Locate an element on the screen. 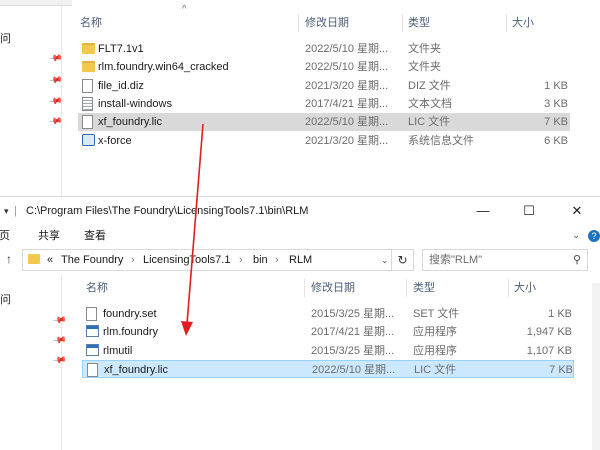 The height and width of the screenshot is (450, 600). arrow-head is located at coordinates (187, 328).